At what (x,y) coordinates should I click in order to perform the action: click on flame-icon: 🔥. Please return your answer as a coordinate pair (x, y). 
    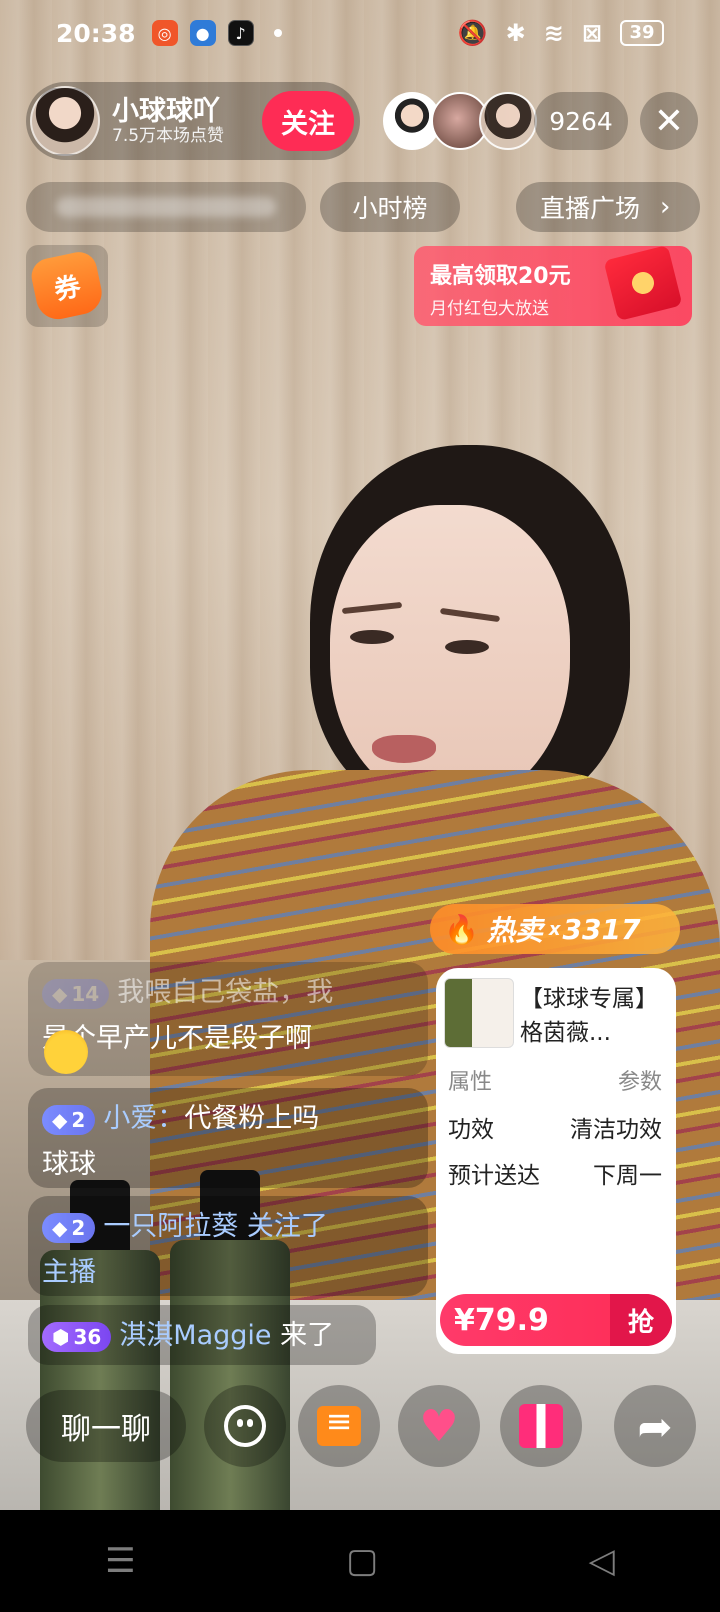
    Looking at the image, I should click on (461, 929).